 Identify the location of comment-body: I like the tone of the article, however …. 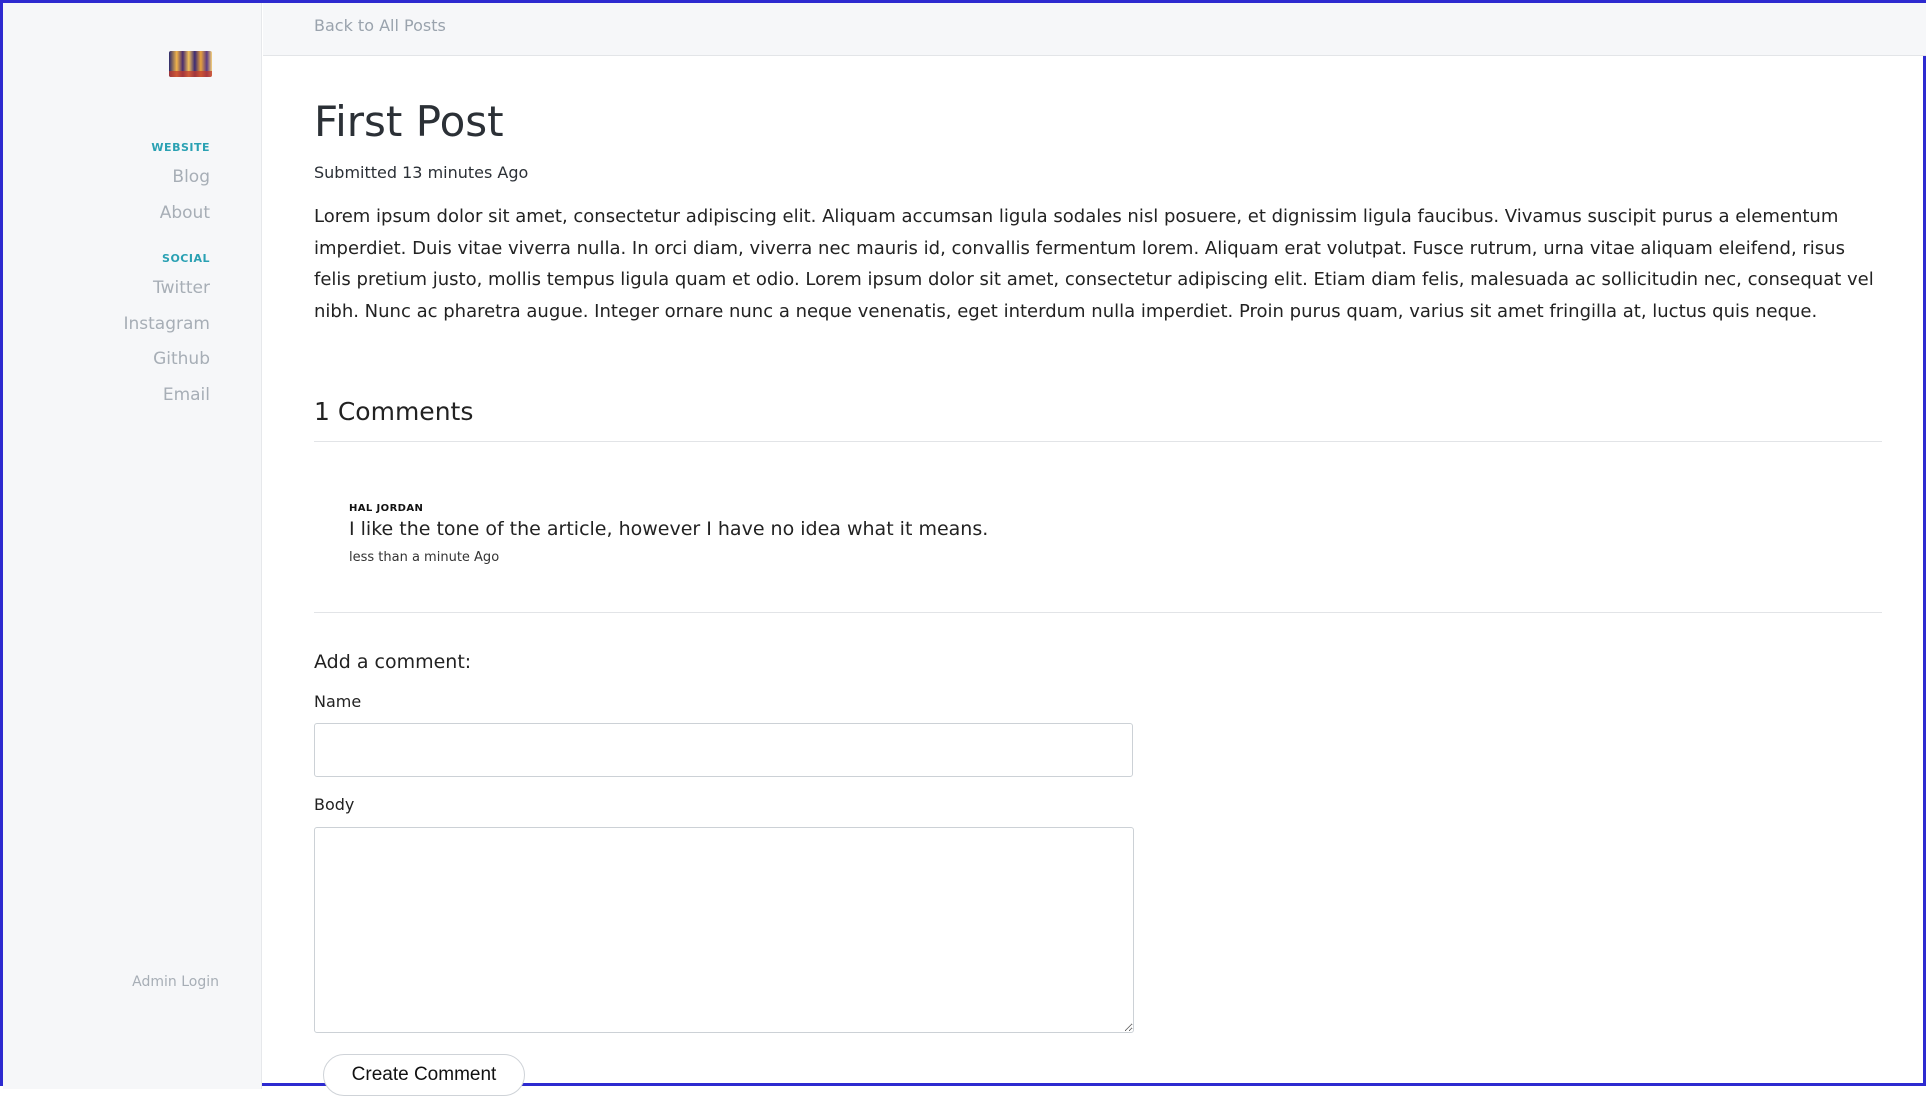
(669, 529).